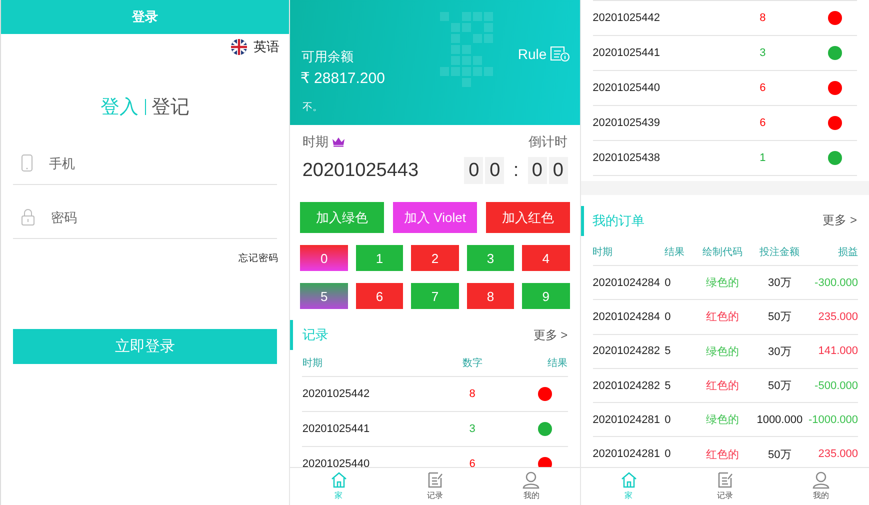 This screenshot has height=505, width=869. Describe the element at coordinates (832, 420) in the screenshot. I see `table-cell-text: -1000.000` at that location.